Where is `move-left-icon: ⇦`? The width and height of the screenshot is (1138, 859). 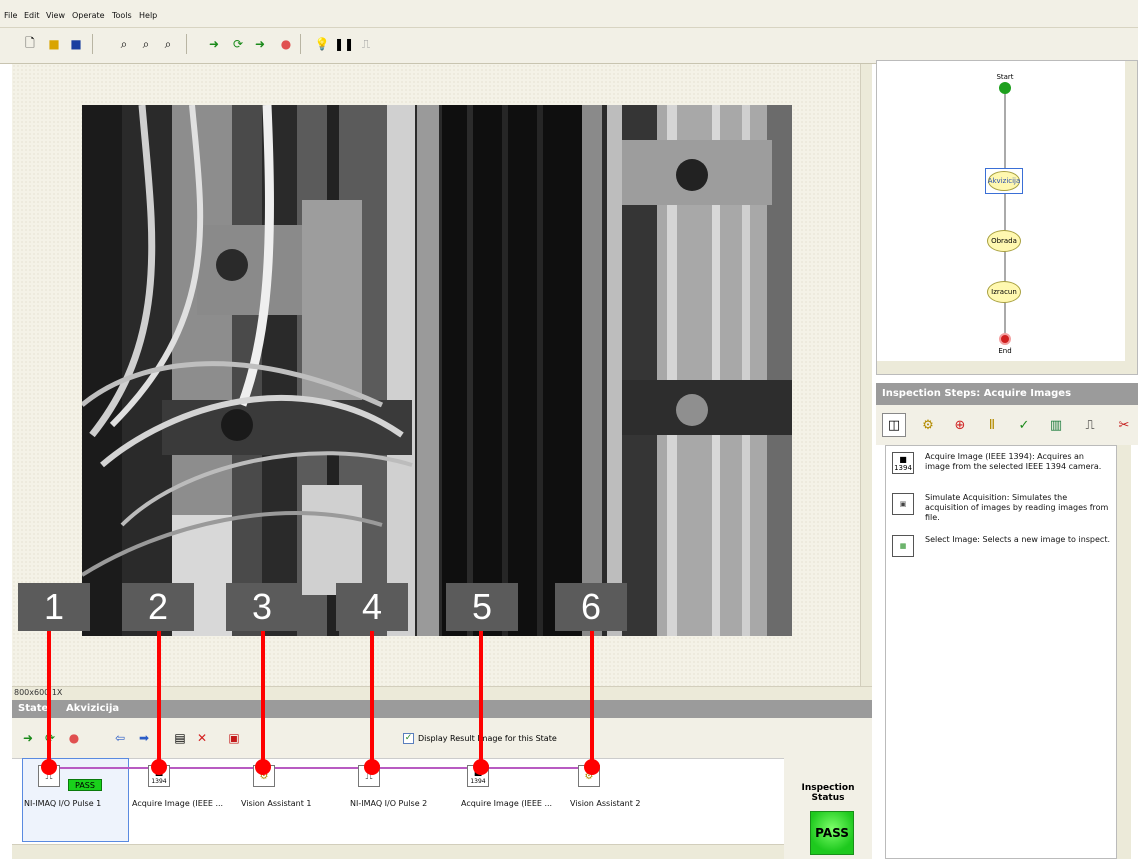
move-left-icon: ⇦ is located at coordinates (120, 738).